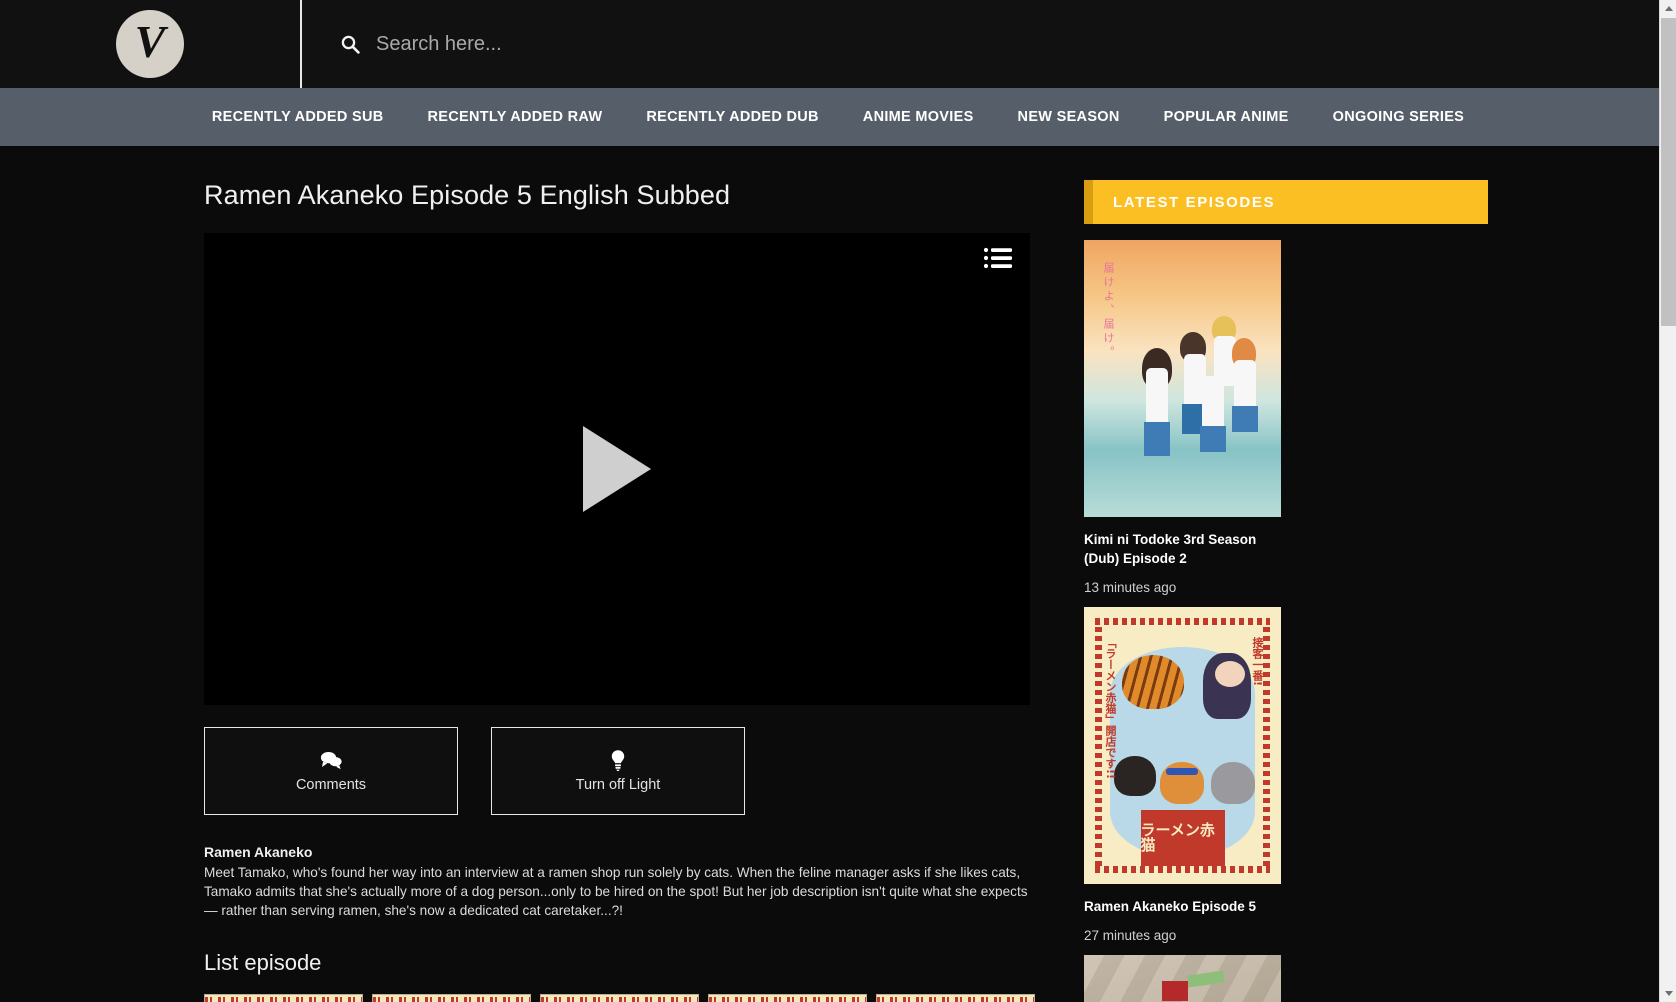 This screenshot has width=1676, height=1002. What do you see at coordinates (331, 784) in the screenshot?
I see `comments-label: Comments` at bounding box center [331, 784].